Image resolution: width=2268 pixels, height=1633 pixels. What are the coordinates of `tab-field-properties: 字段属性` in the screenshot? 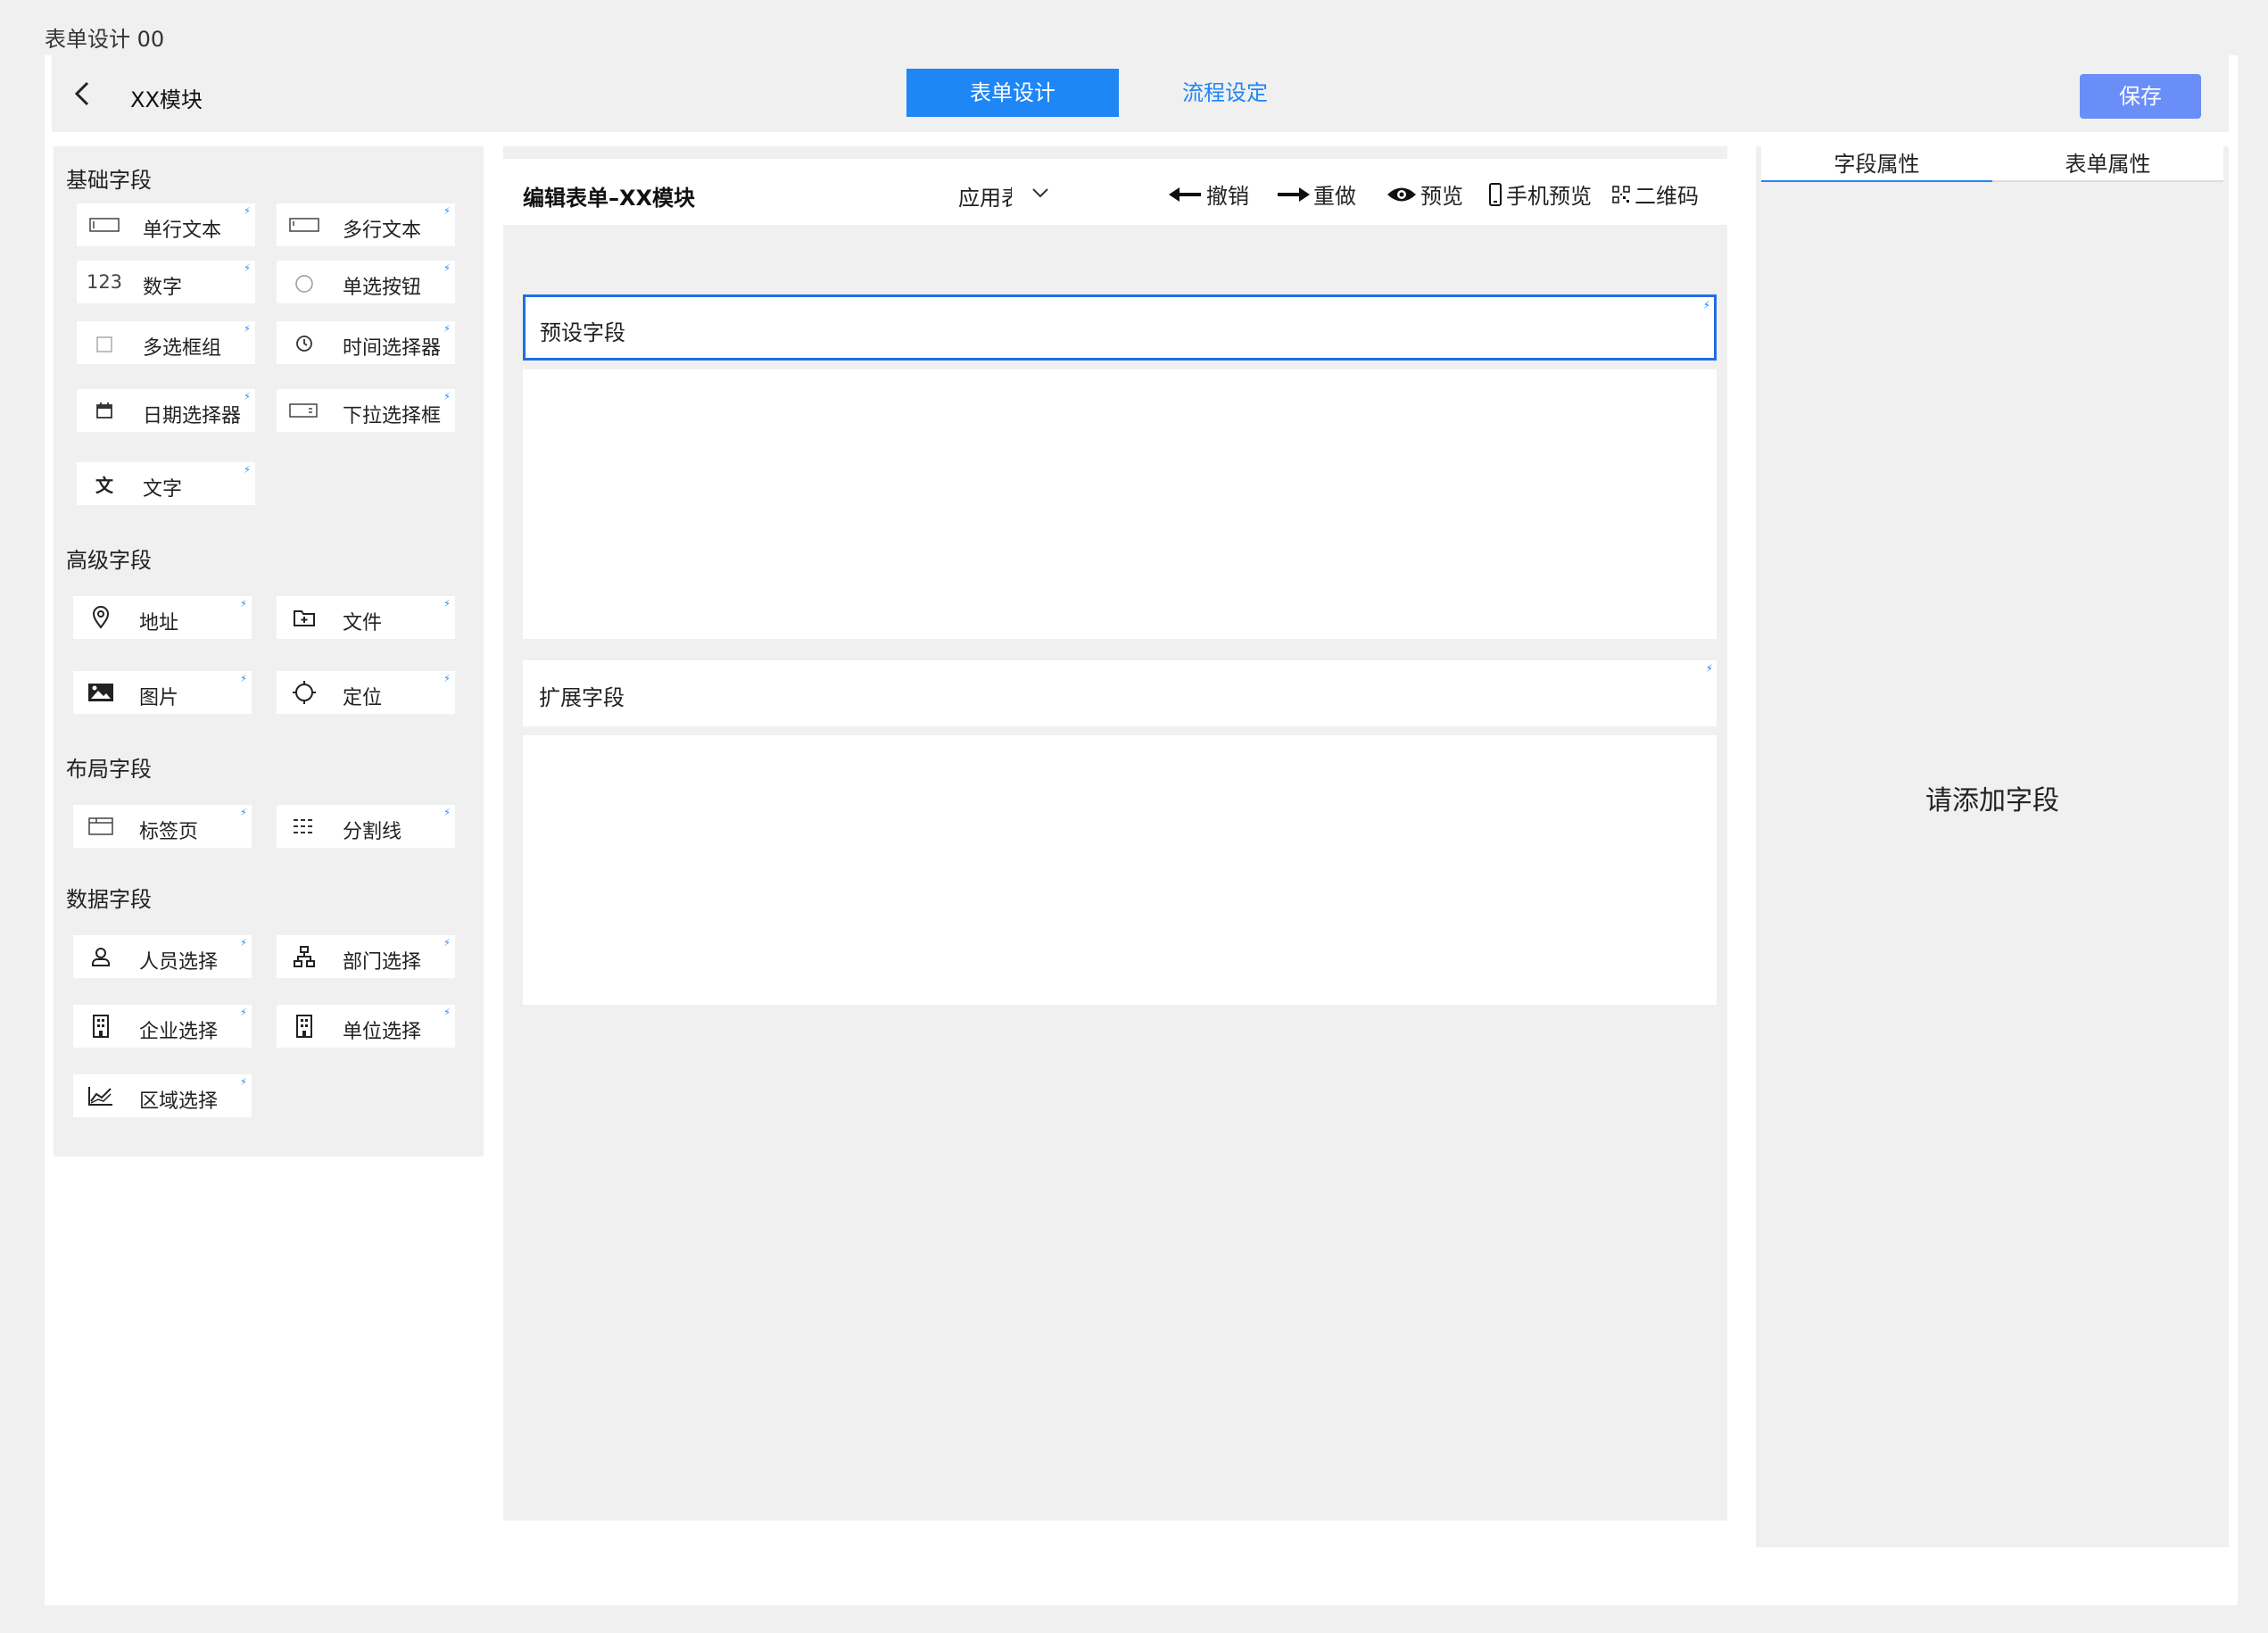 It's located at (1876, 164).